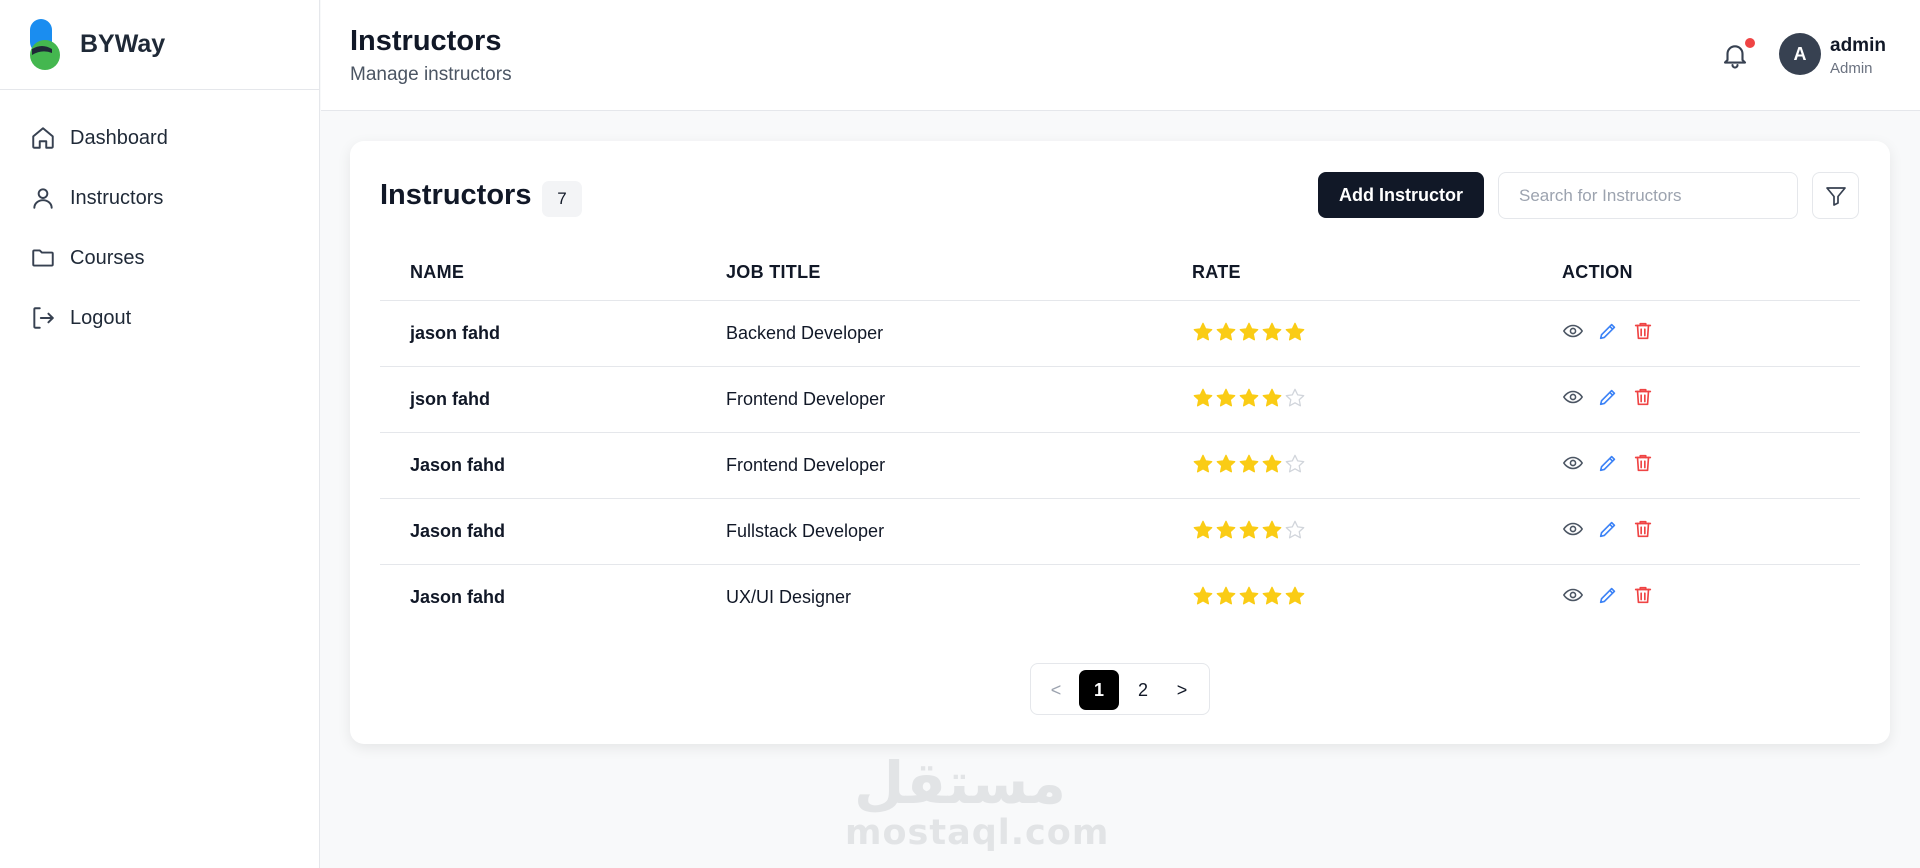 The image size is (1920, 868). I want to click on sidebar-item-instructors: Instructors, so click(159, 198).